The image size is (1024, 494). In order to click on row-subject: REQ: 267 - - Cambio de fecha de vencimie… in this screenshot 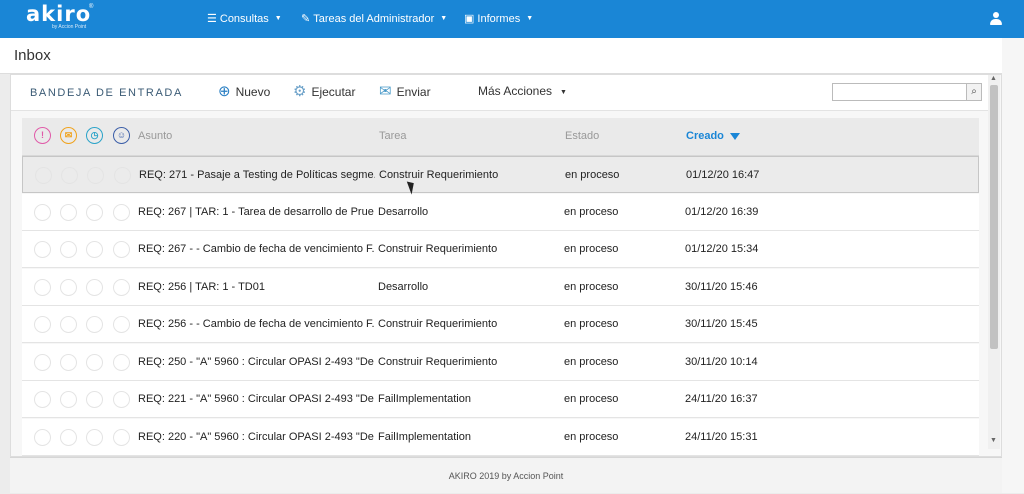, I will do `click(256, 249)`.